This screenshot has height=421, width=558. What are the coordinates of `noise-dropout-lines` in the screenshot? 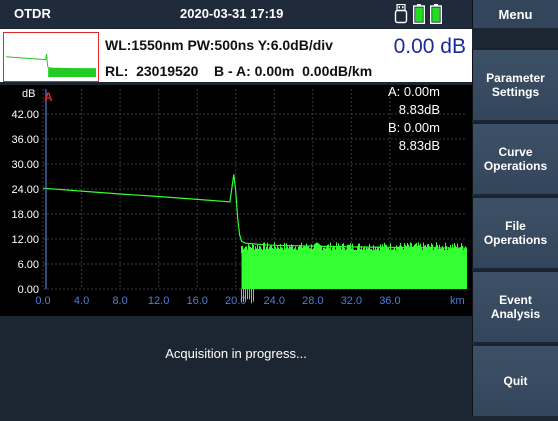 It's located at (248, 296).